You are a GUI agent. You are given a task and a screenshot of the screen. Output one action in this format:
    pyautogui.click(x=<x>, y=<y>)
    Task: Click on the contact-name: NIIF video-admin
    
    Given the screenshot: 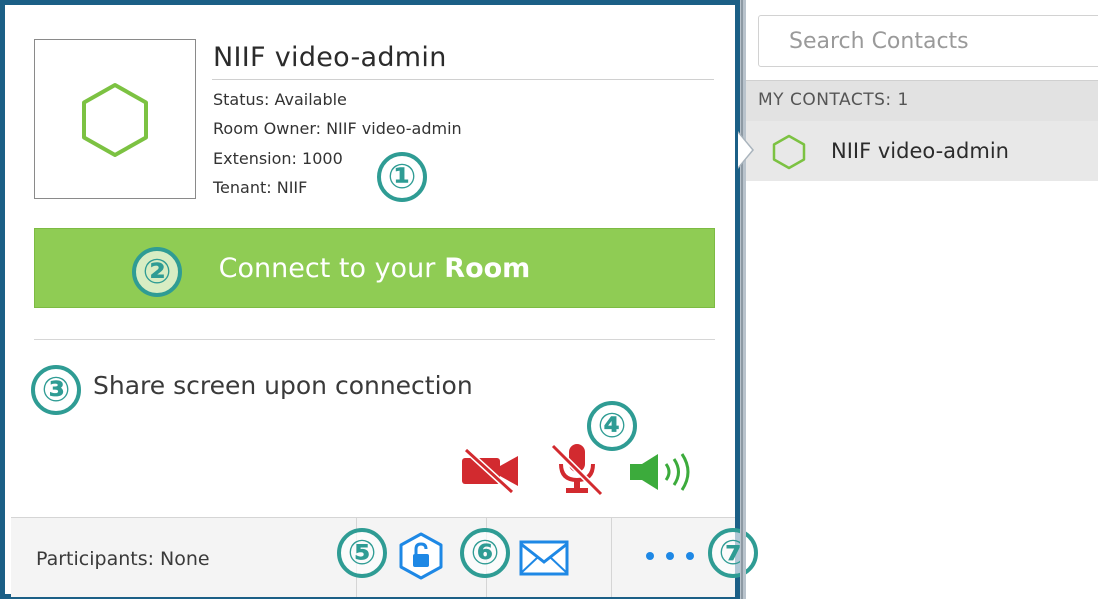 What is the action you would take?
    pyautogui.click(x=920, y=151)
    